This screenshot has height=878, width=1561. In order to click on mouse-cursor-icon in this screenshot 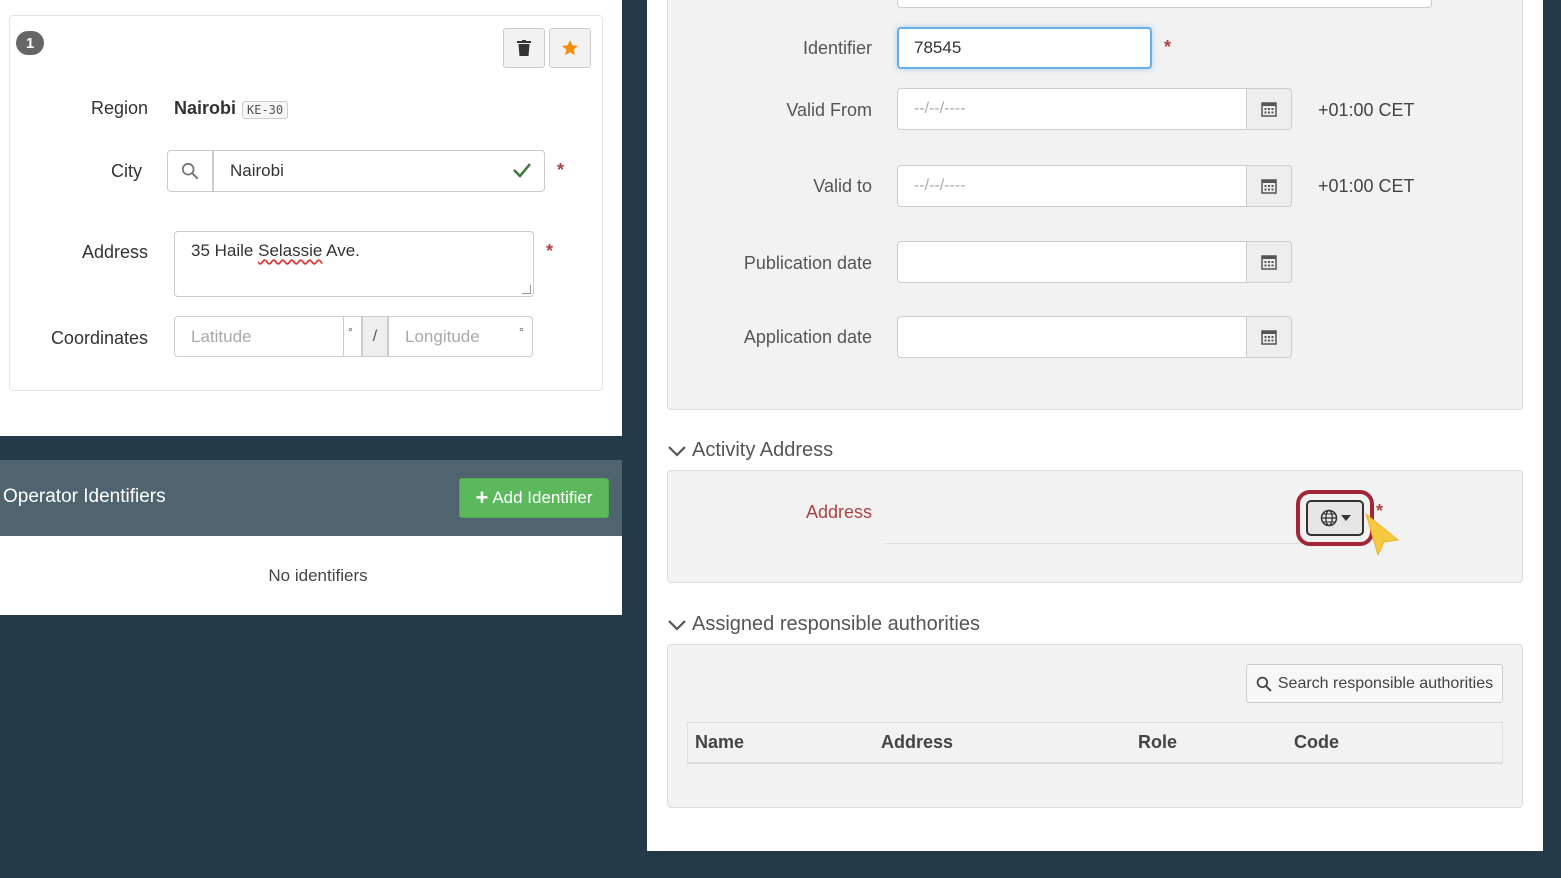, I will do `click(1382, 534)`.